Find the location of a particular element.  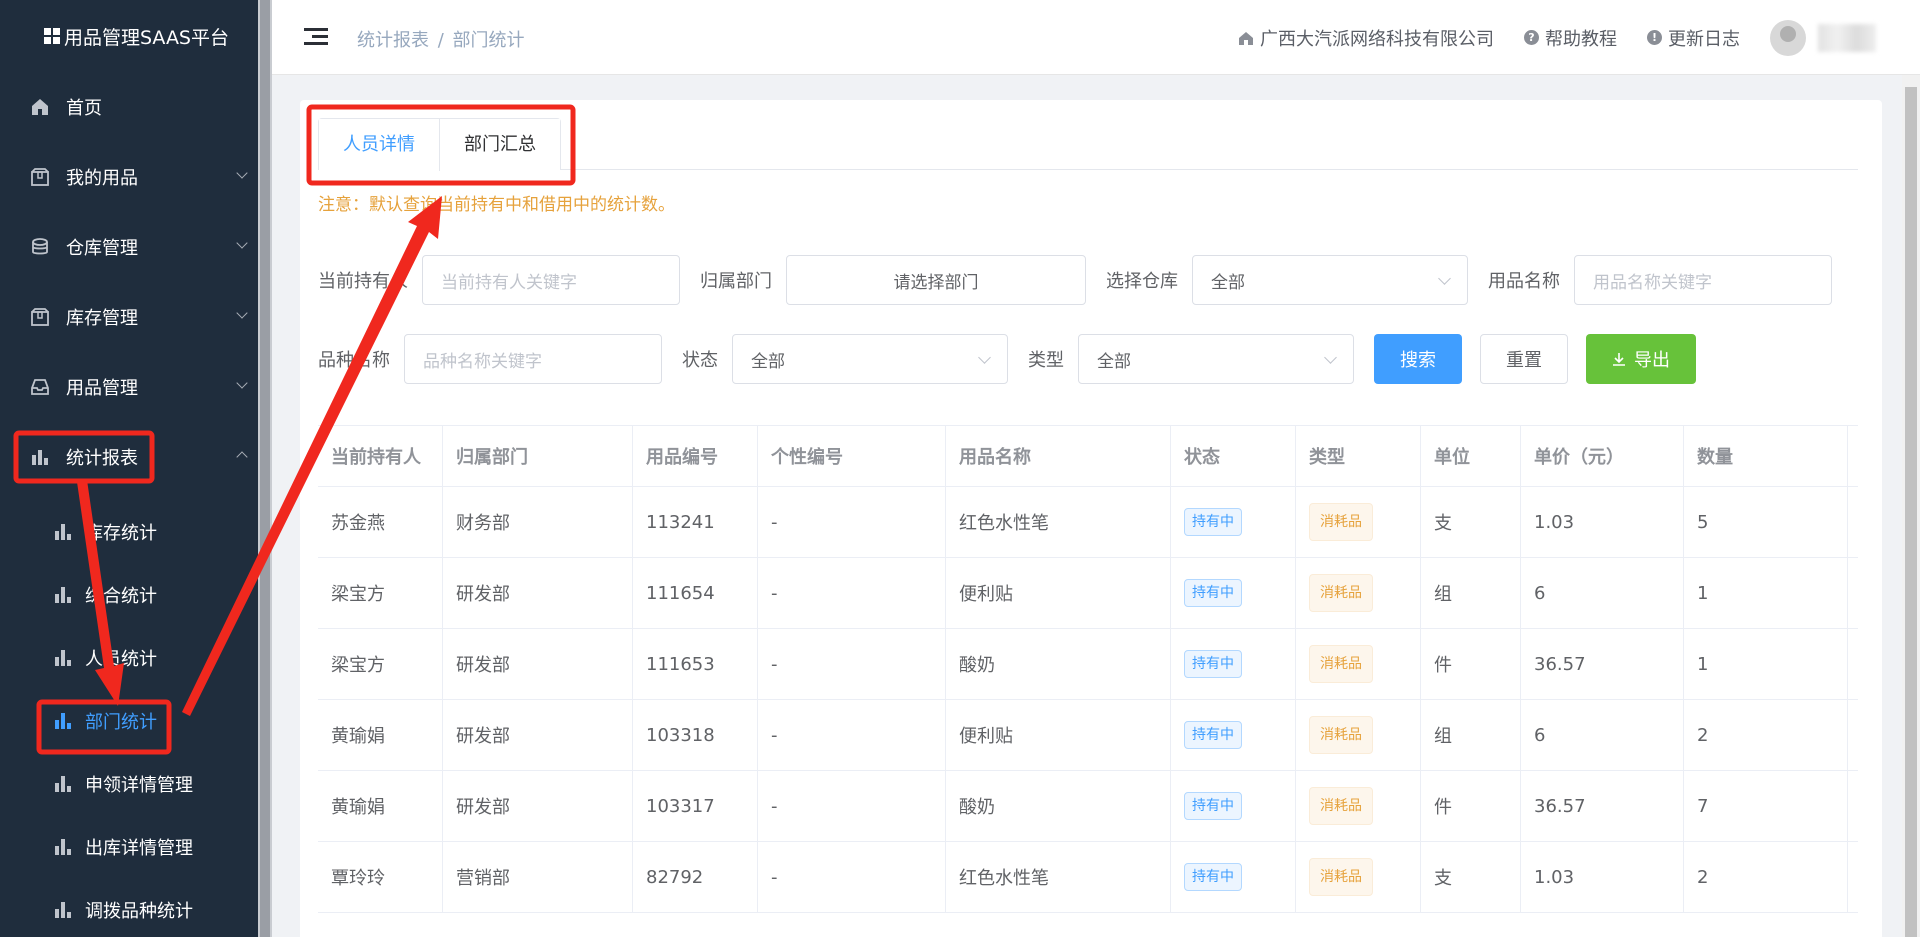

table-header-cell: 数量 is located at coordinates (1766, 456).